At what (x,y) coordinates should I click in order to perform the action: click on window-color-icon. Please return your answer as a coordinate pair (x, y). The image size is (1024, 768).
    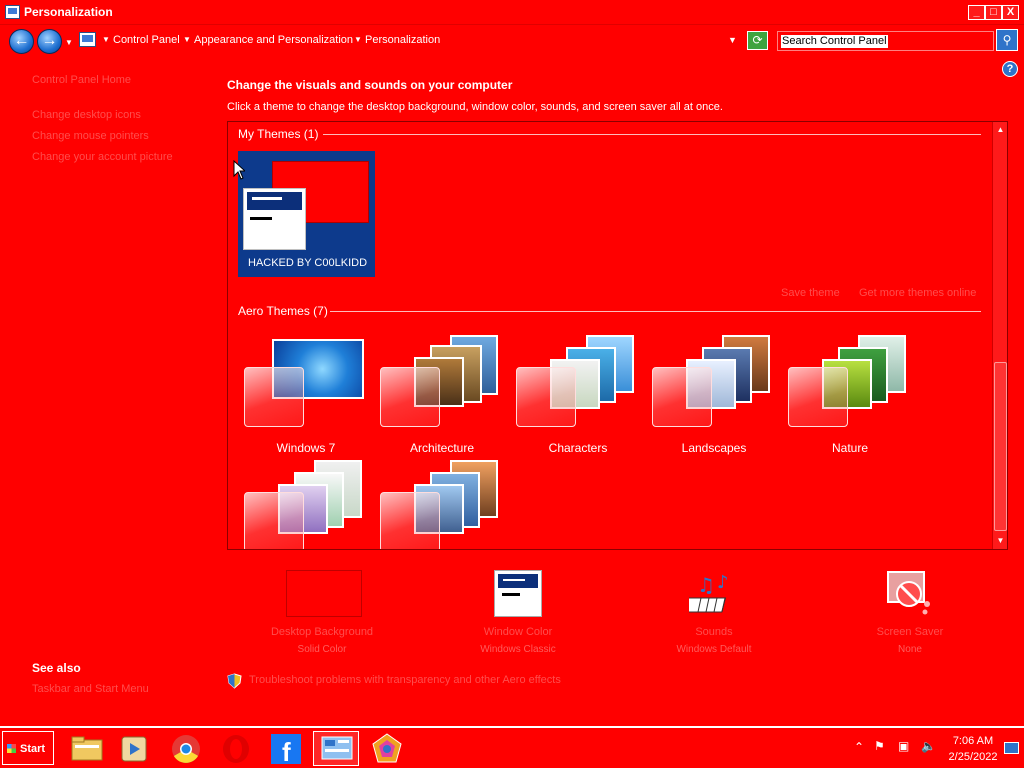
    Looking at the image, I should click on (518, 593).